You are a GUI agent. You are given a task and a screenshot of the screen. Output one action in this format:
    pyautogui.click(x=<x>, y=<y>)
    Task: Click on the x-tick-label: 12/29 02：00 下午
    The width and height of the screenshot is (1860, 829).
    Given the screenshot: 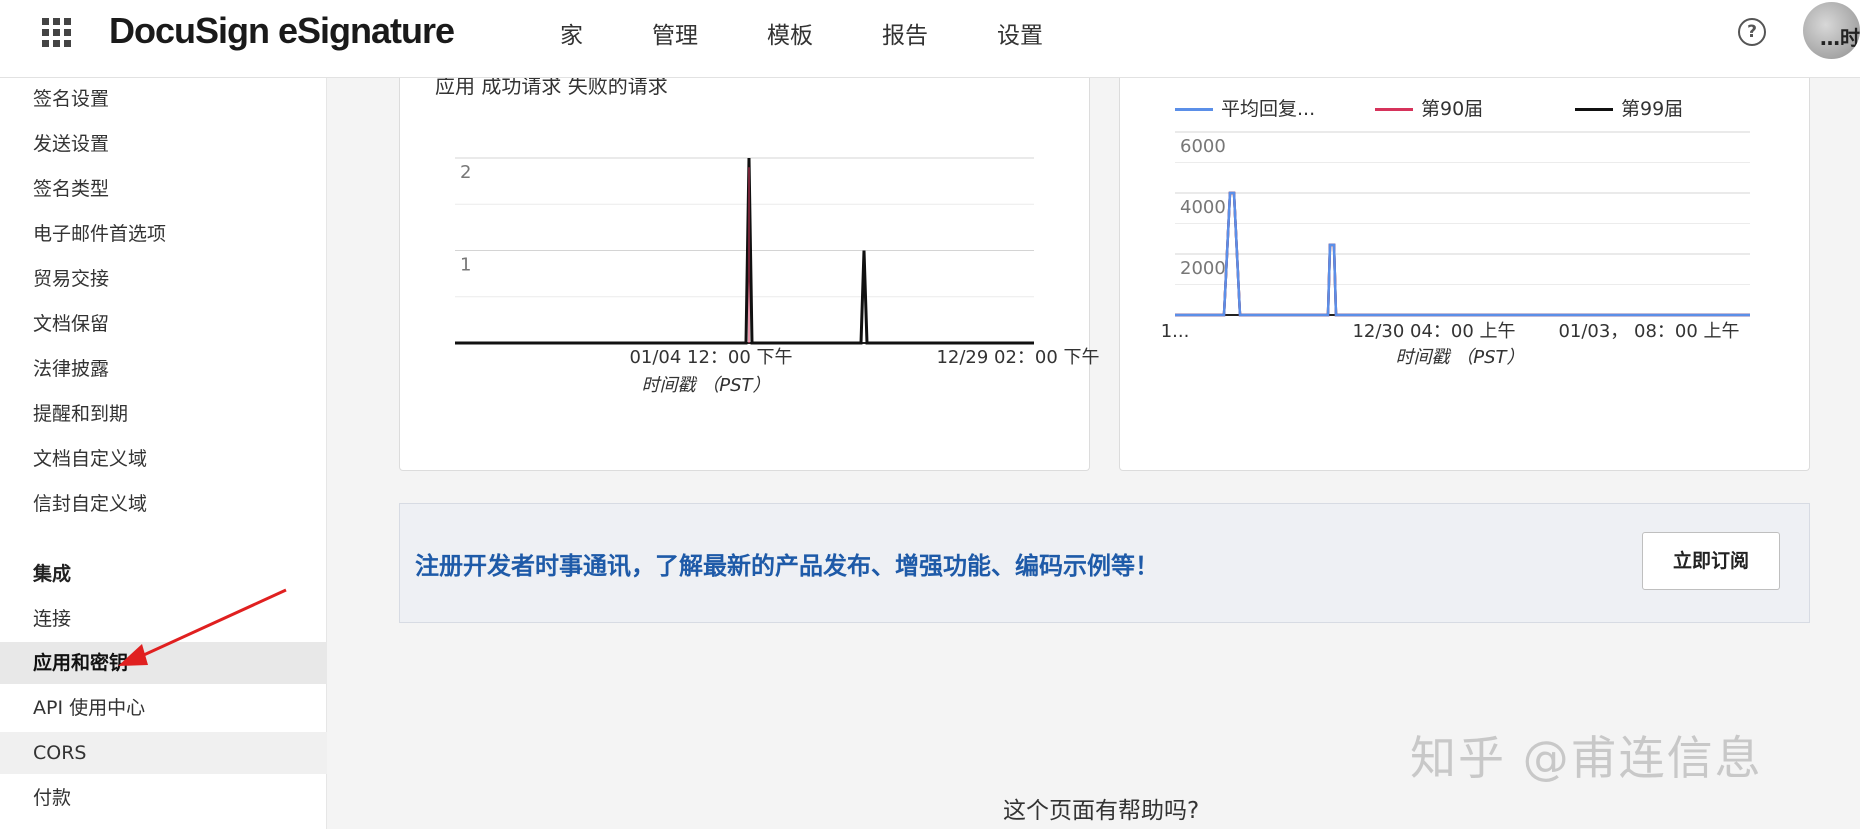 What is the action you would take?
    pyautogui.click(x=1017, y=357)
    